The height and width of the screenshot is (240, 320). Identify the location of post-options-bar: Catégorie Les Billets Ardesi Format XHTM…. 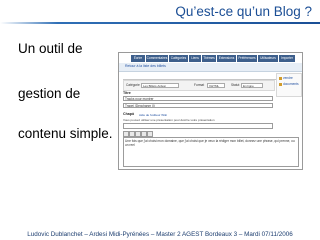
(199, 85).